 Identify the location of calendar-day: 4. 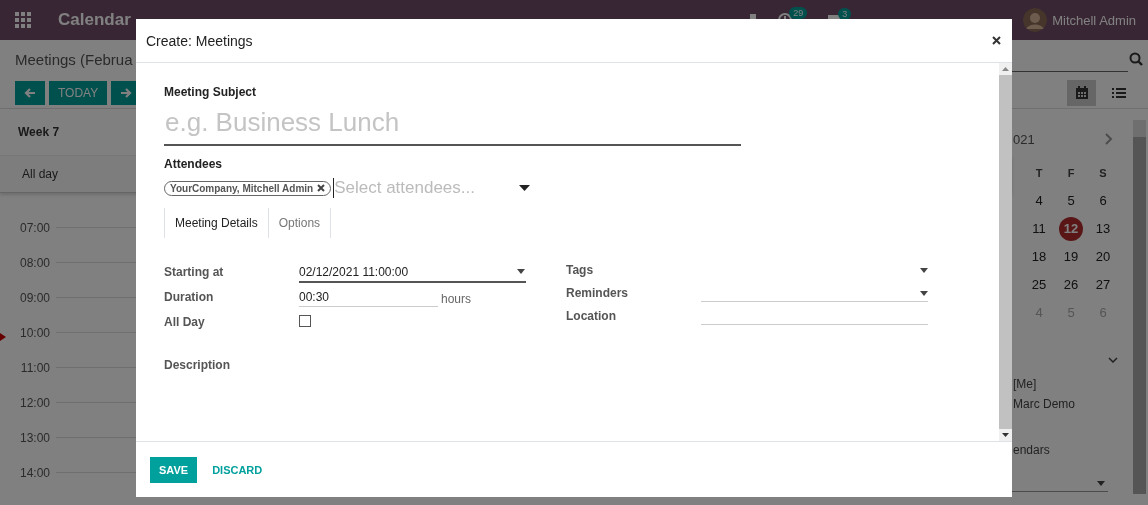
(1039, 201).